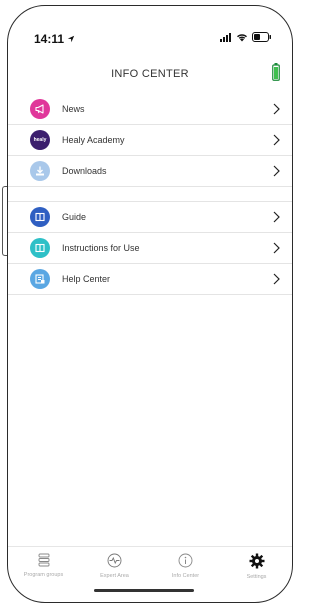 This screenshot has height=607, width=320. Describe the element at coordinates (150, 26) in the screenshot. I see `status-bar: 14:11` at that location.